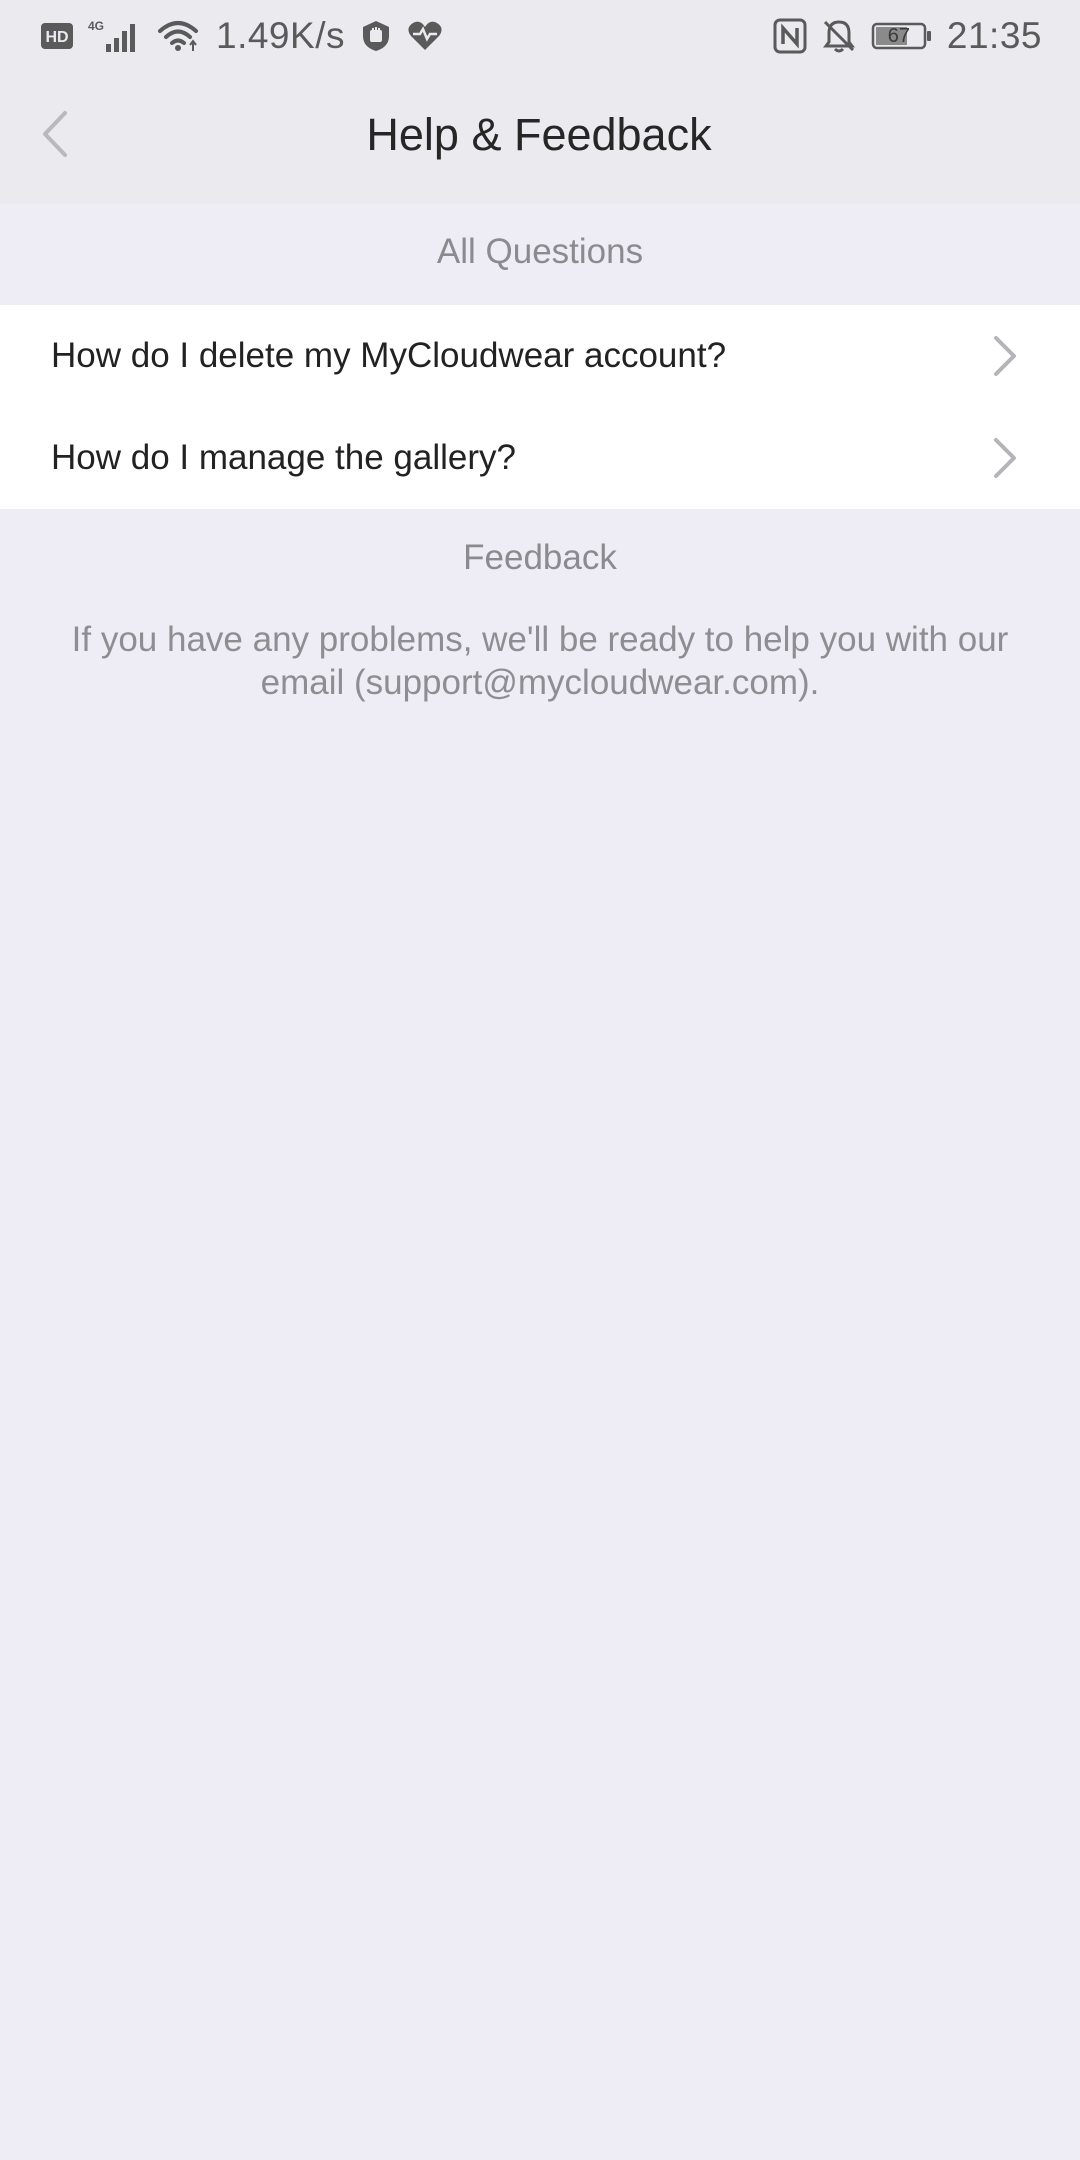 Image resolution: width=1080 pixels, height=2160 pixels. I want to click on wifi-icon, so click(178, 36).